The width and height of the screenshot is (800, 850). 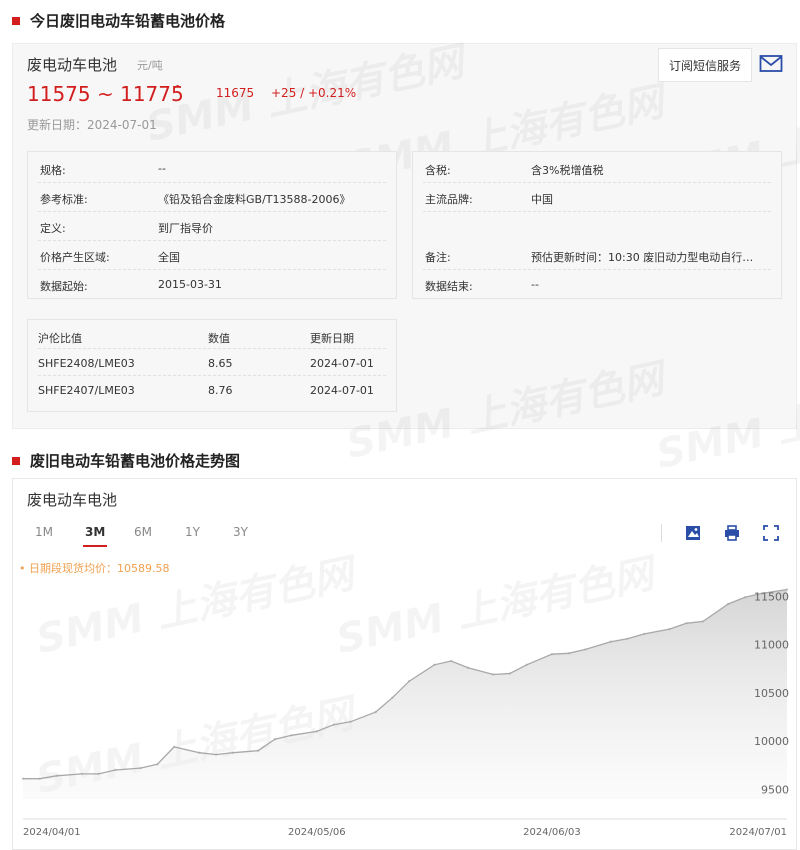 What do you see at coordinates (449, 199) in the screenshot?
I see `spec-key: 主流品牌:` at bounding box center [449, 199].